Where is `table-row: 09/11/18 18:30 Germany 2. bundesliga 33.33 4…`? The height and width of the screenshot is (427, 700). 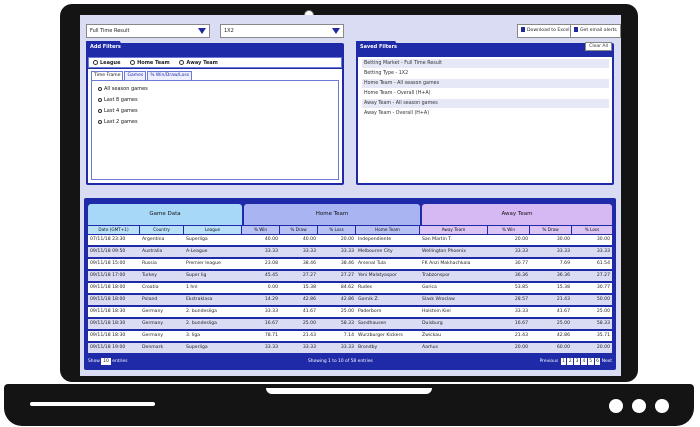 table-row: 09/11/18 18:30 Germany 2. bundesliga 33.33 4… is located at coordinates (350, 312).